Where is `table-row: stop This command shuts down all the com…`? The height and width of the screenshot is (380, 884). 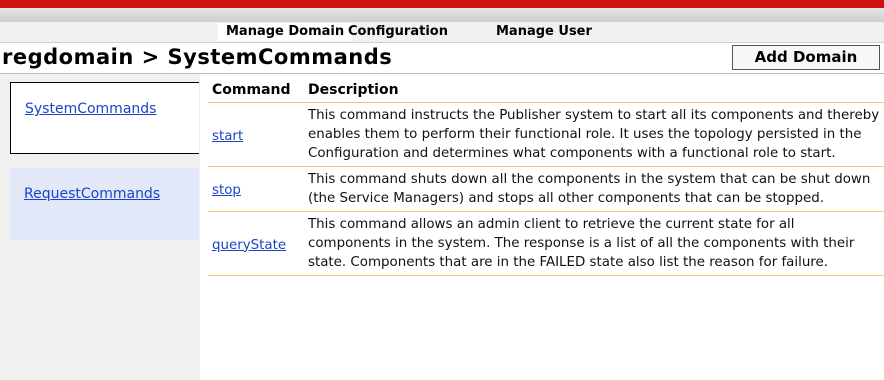 table-row: stop This command shuts down all the com… is located at coordinates (546, 189).